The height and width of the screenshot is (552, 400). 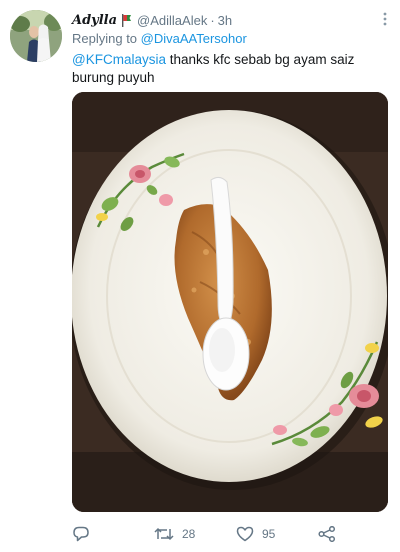 I want to click on reply-button, so click(x=81, y=534).